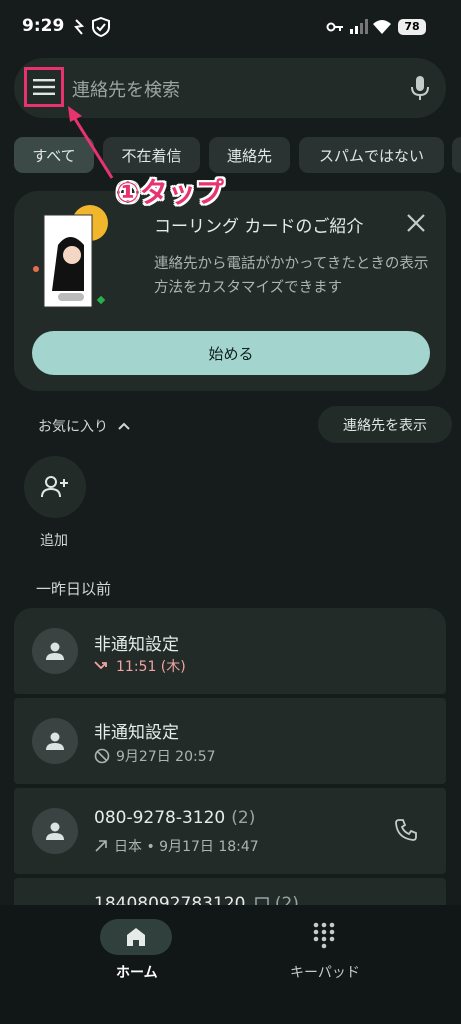  I want to click on menu-icon, so click(44, 87).